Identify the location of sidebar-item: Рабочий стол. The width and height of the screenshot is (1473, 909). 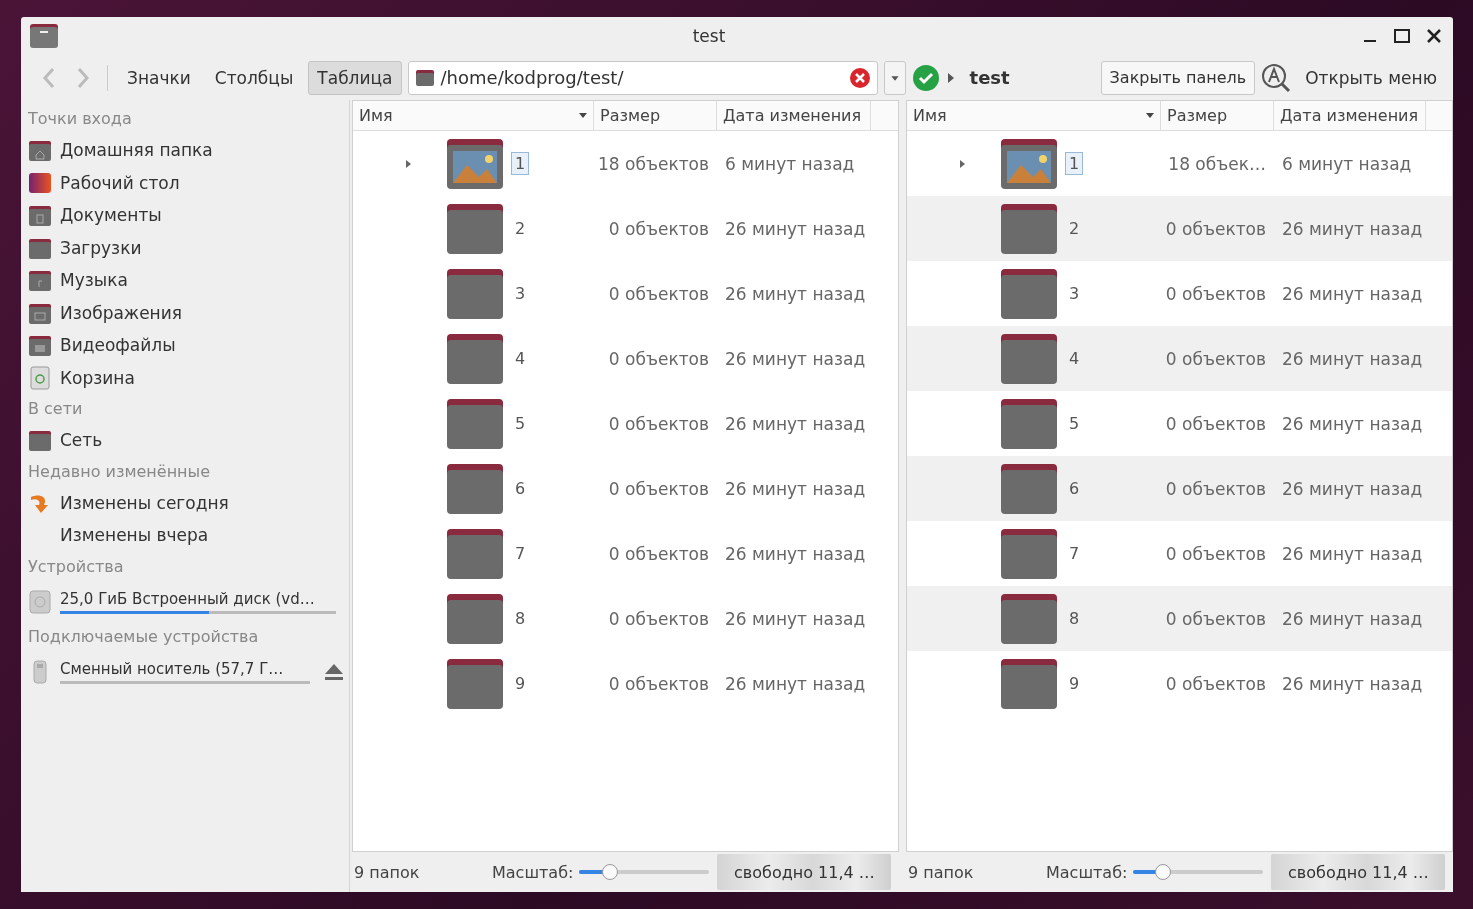
(120, 182).